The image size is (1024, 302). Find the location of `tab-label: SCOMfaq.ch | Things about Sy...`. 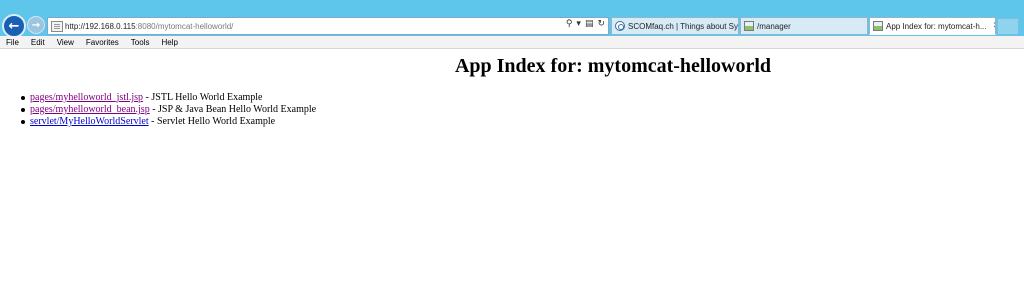

tab-label: SCOMfaq.ch | Things about Sy... is located at coordinates (683, 26).